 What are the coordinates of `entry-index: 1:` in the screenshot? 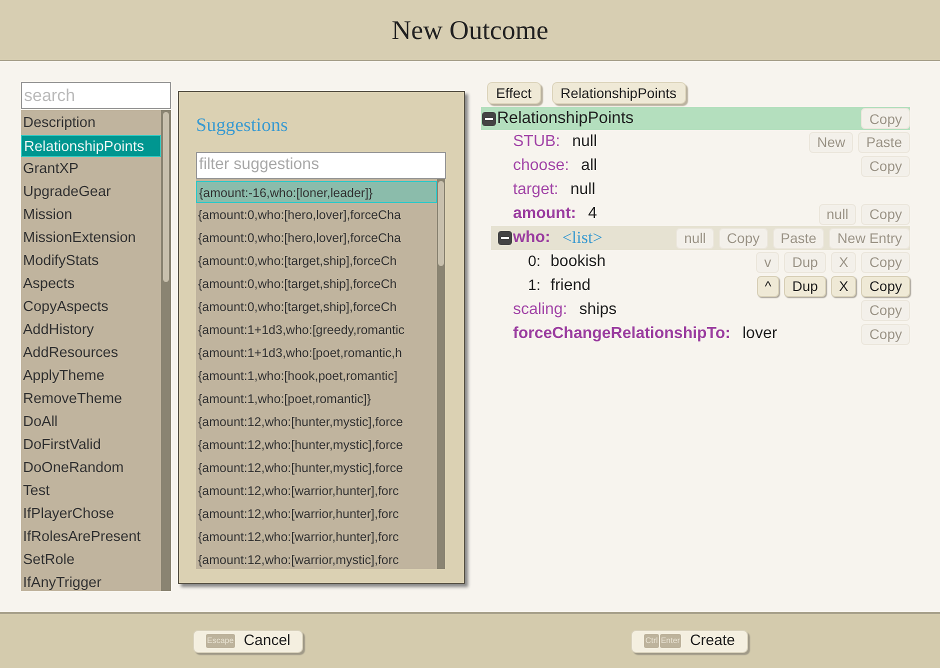 It's located at (534, 286).